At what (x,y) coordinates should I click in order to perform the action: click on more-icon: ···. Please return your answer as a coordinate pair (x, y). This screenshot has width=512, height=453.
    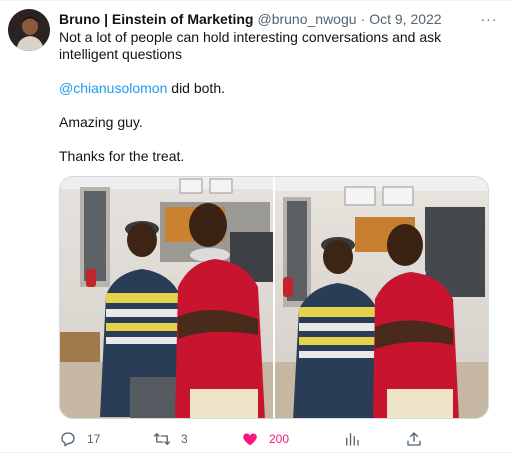
    Looking at the image, I should click on (489, 19).